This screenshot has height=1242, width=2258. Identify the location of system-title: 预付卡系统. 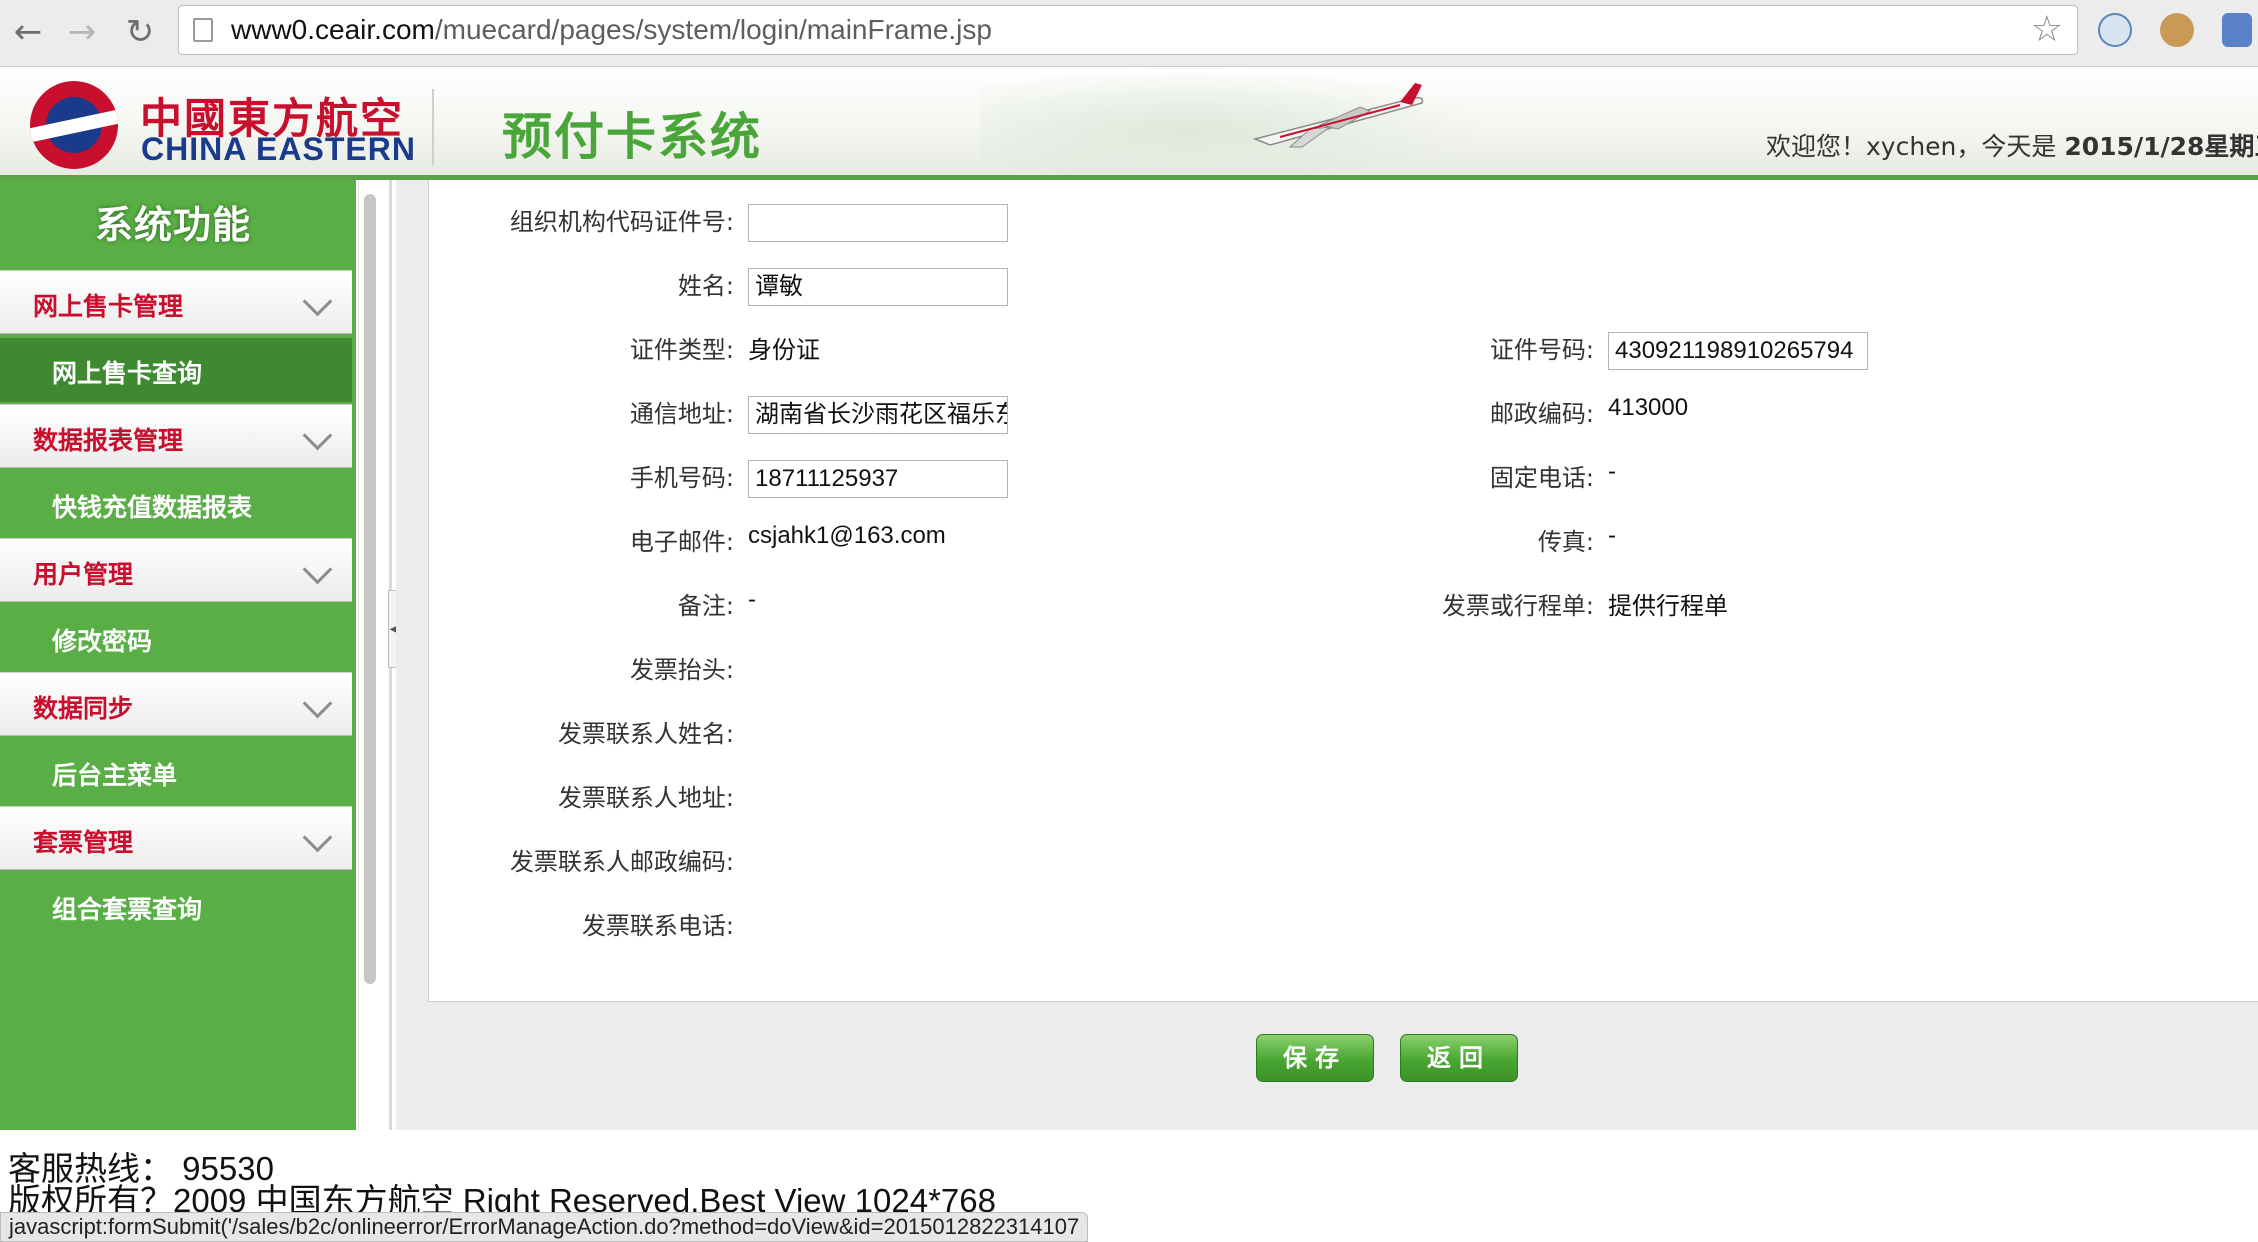
(632, 137).